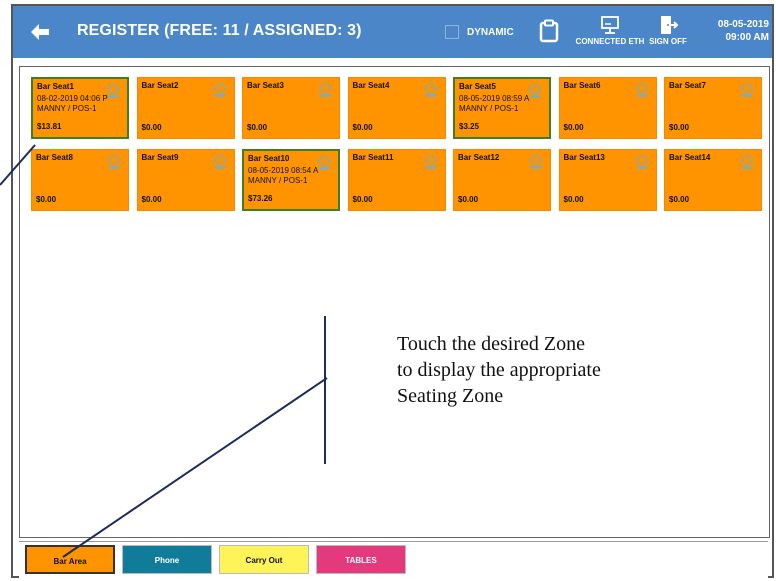 Image resolution: width=776 pixels, height=581 pixels. I want to click on callout-line-seat, so click(18, 165).